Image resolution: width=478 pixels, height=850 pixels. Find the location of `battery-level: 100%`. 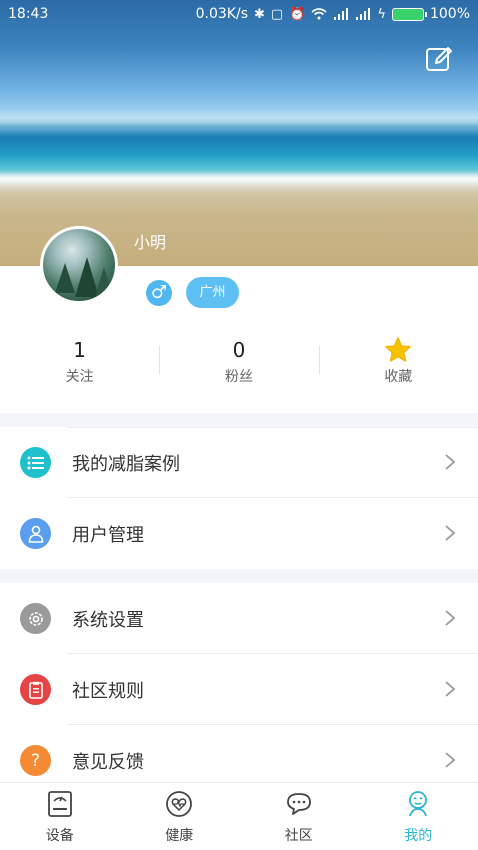

battery-level: 100% is located at coordinates (449, 14).